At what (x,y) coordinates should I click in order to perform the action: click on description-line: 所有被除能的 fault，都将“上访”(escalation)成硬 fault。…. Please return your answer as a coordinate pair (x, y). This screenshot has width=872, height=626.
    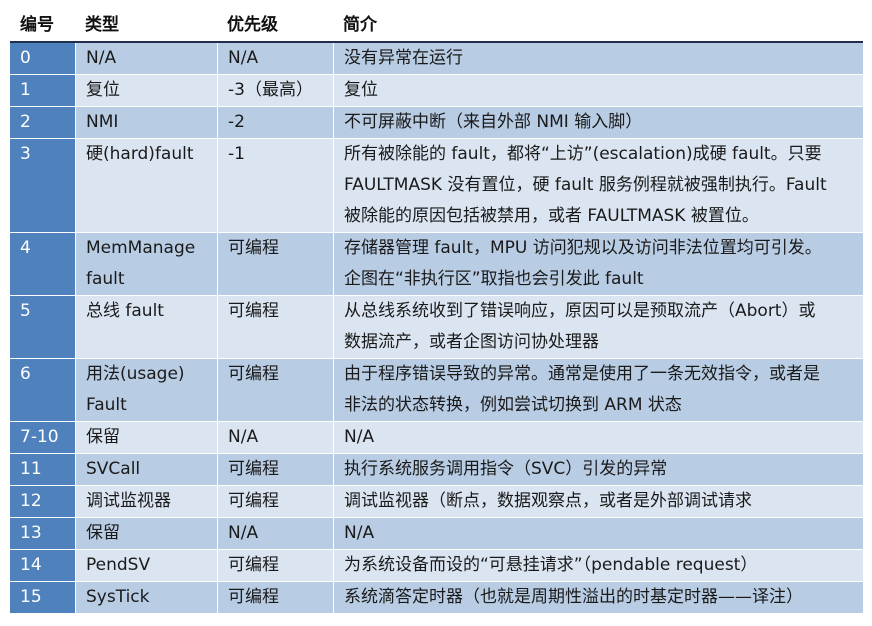
    Looking at the image, I should click on (583, 154).